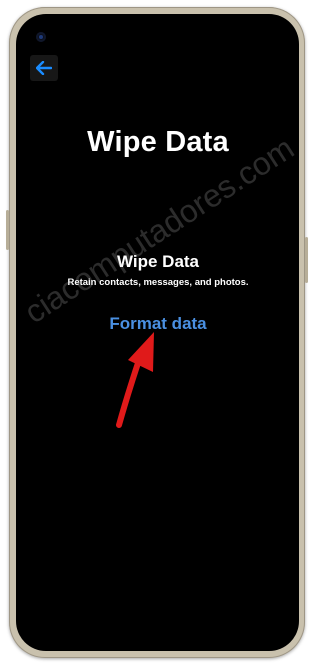 This screenshot has width=320, height=667. Describe the element at coordinates (158, 262) in the screenshot. I see `wipe-data-option-title: Wipe Data` at that location.